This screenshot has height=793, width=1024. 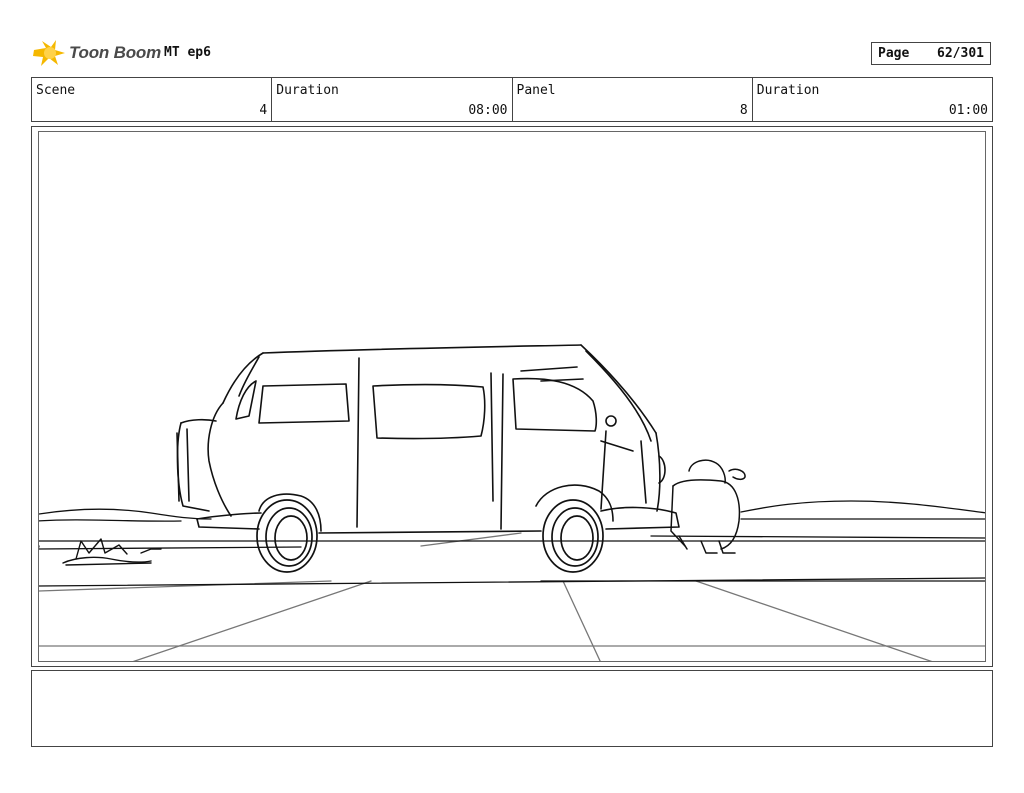 What do you see at coordinates (115, 52) in the screenshot?
I see `logo-text: Toon Boom` at bounding box center [115, 52].